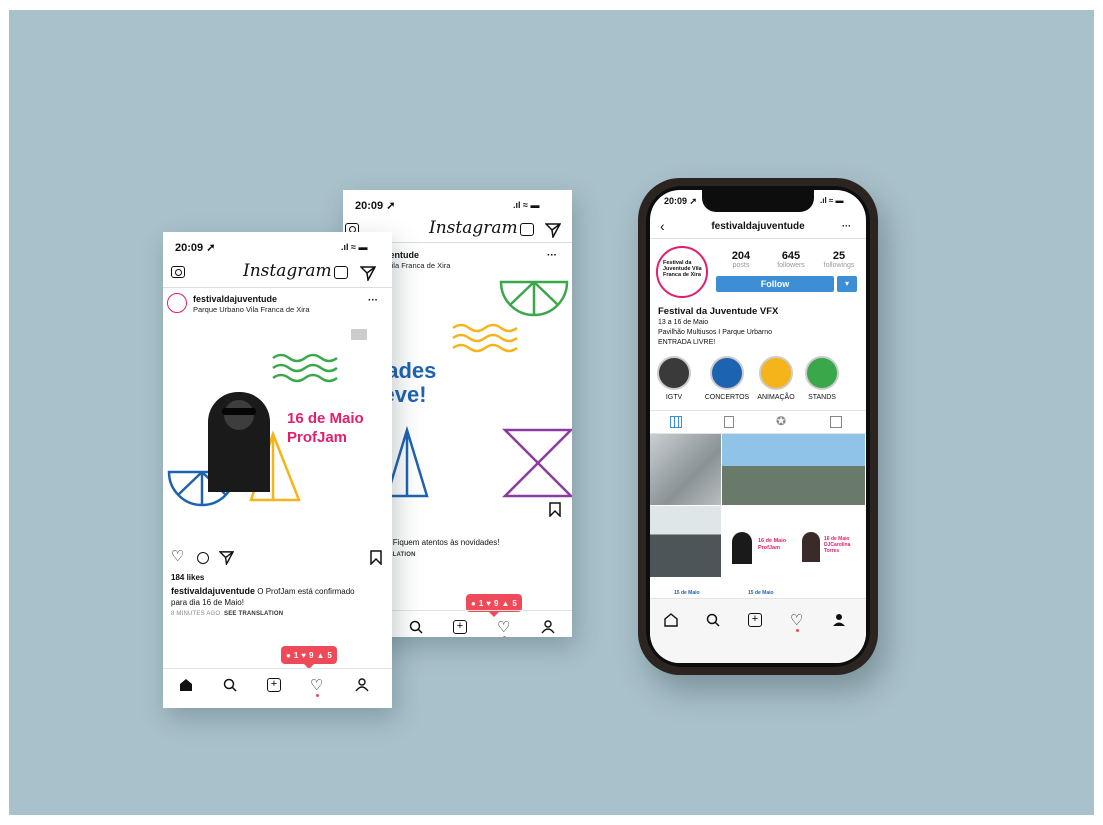 This screenshot has width=1103, height=825. Describe the element at coordinates (781, 421) in the screenshot. I see `tagged-star-icon: ✪` at that location.